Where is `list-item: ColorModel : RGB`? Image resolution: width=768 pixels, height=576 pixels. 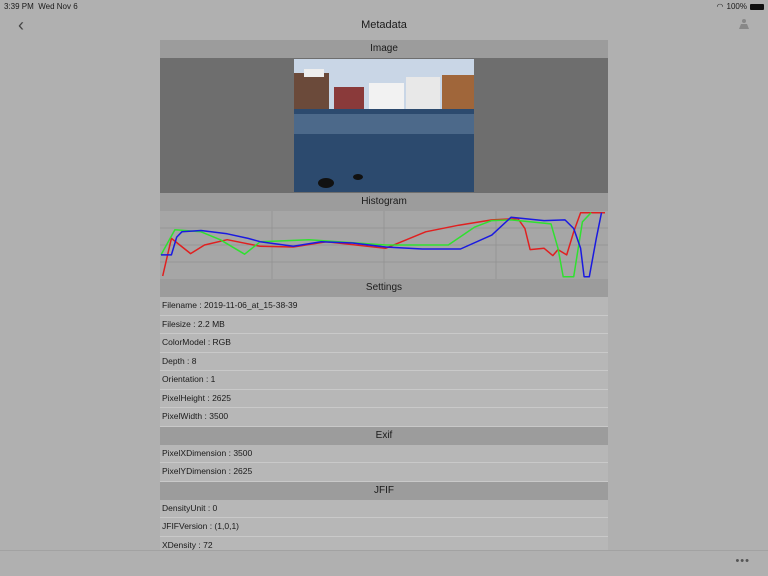 list-item: ColorModel : RGB is located at coordinates (384, 343).